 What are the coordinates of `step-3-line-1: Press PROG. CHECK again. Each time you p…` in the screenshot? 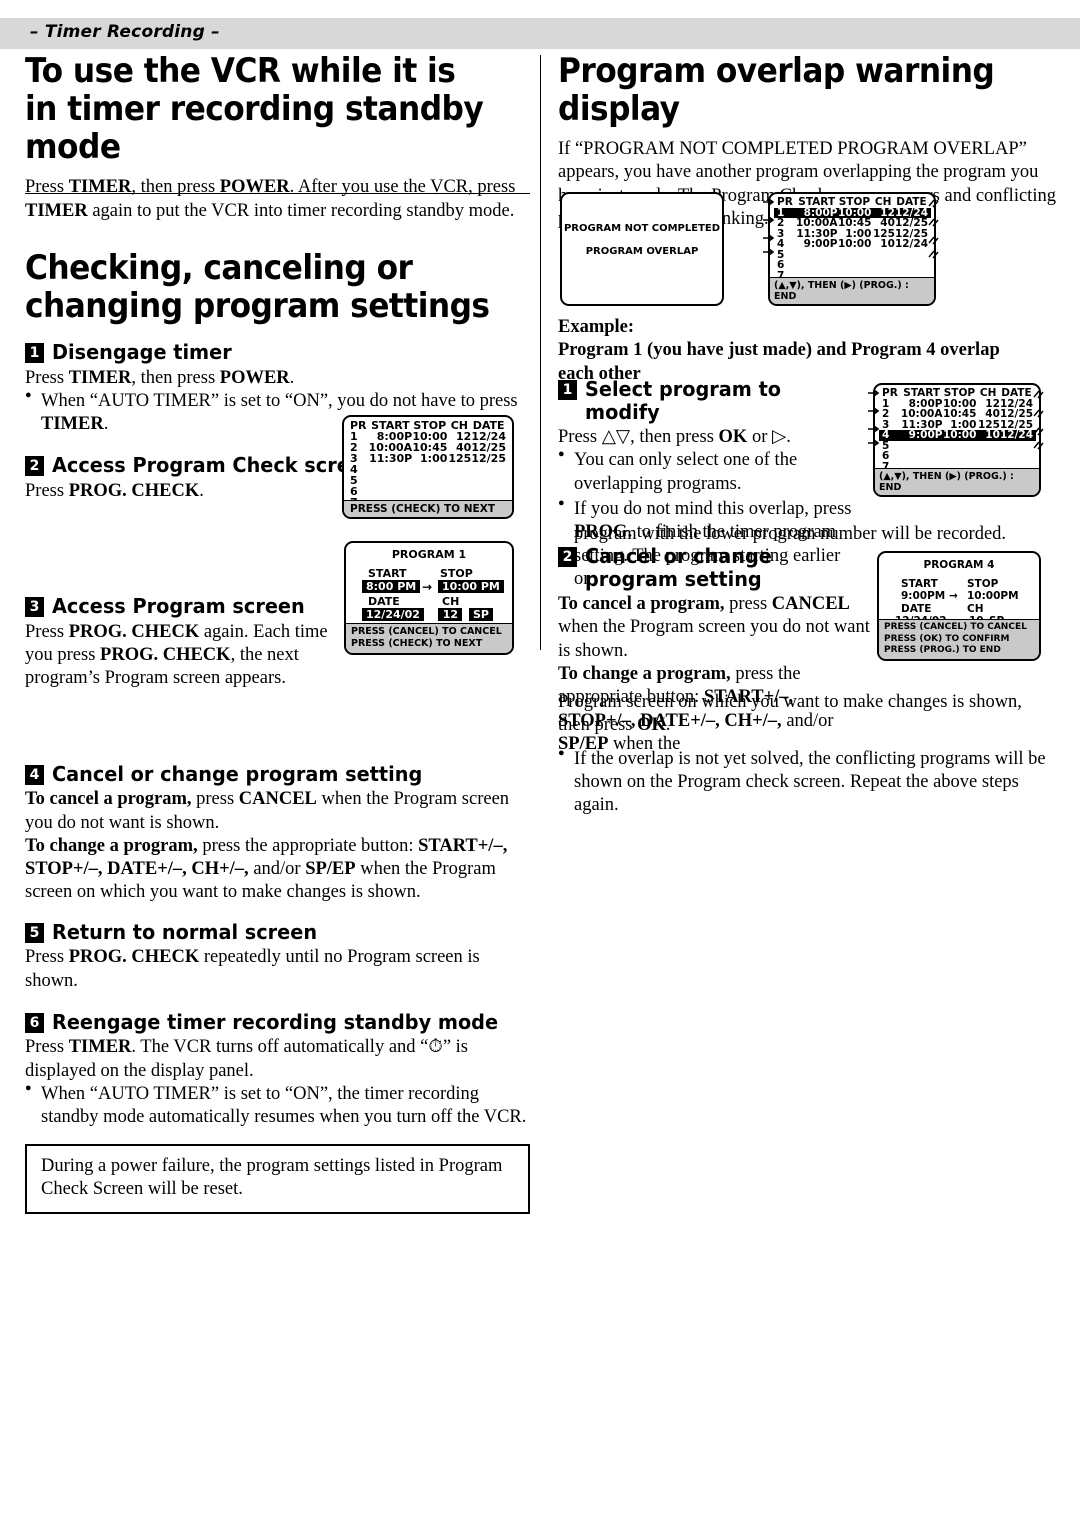 It's located at (176, 655).